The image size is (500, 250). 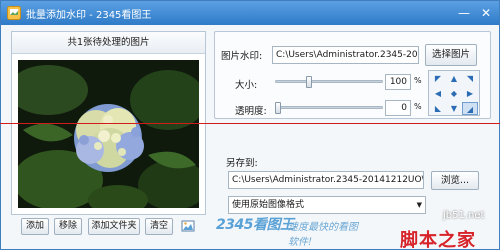 I want to click on position-middle-right-icon: ▶, so click(x=470, y=93).